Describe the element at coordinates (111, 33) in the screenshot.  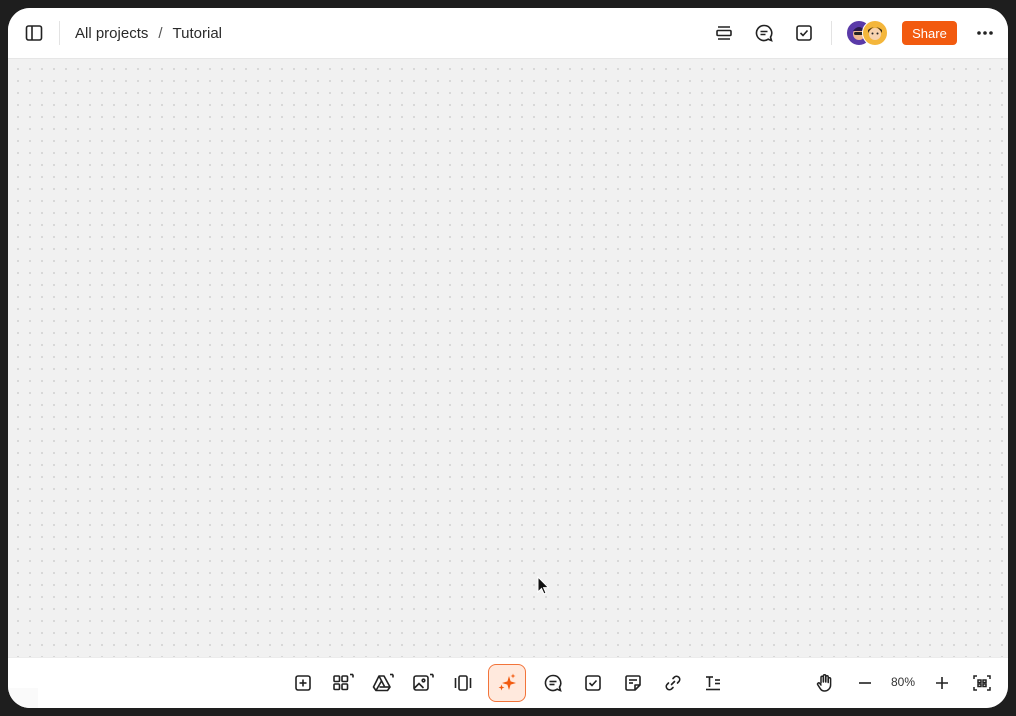
I see `breadcrumb-all-projects: All projects` at that location.